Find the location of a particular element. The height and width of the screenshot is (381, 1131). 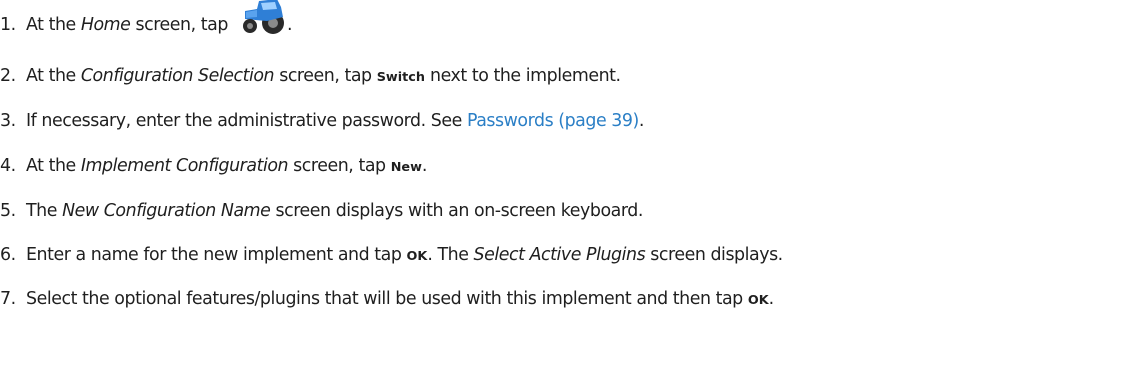

step-number: 7. is located at coordinates (8, 299).